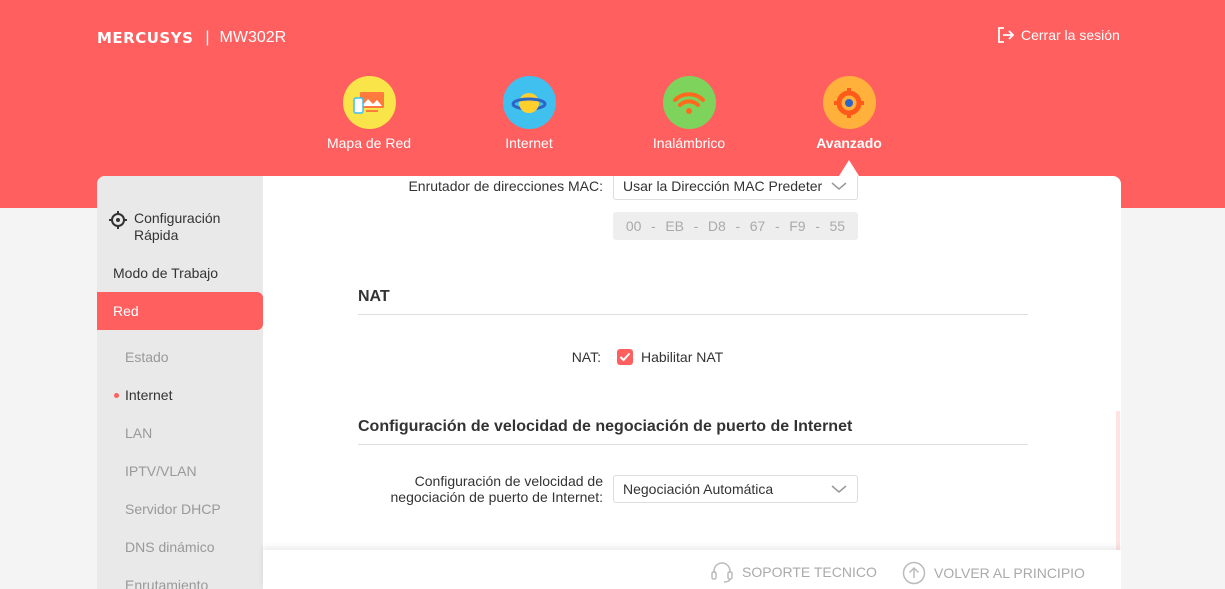 Image resolution: width=1225 pixels, height=589 pixels. What do you see at coordinates (145, 38) in the screenshot?
I see `brand-logo: MERCUSYS` at bounding box center [145, 38].